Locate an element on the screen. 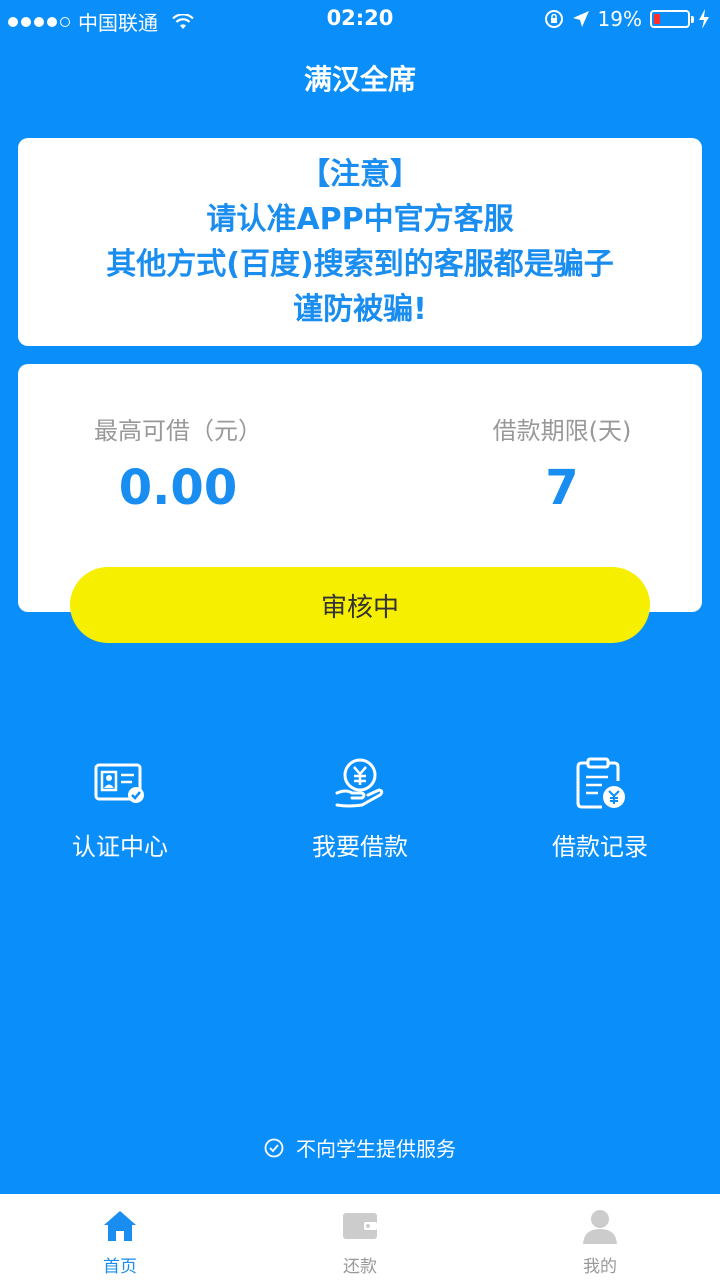 This screenshot has width=720, height=1280. loan-term-value: 7 is located at coordinates (562, 488).